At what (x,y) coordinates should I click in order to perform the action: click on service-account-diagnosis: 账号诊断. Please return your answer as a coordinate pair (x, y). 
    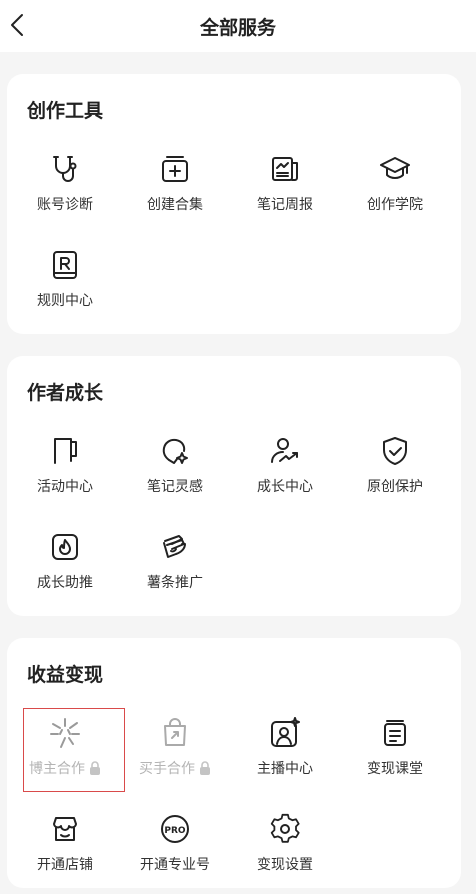
    Looking at the image, I should click on (65, 189).